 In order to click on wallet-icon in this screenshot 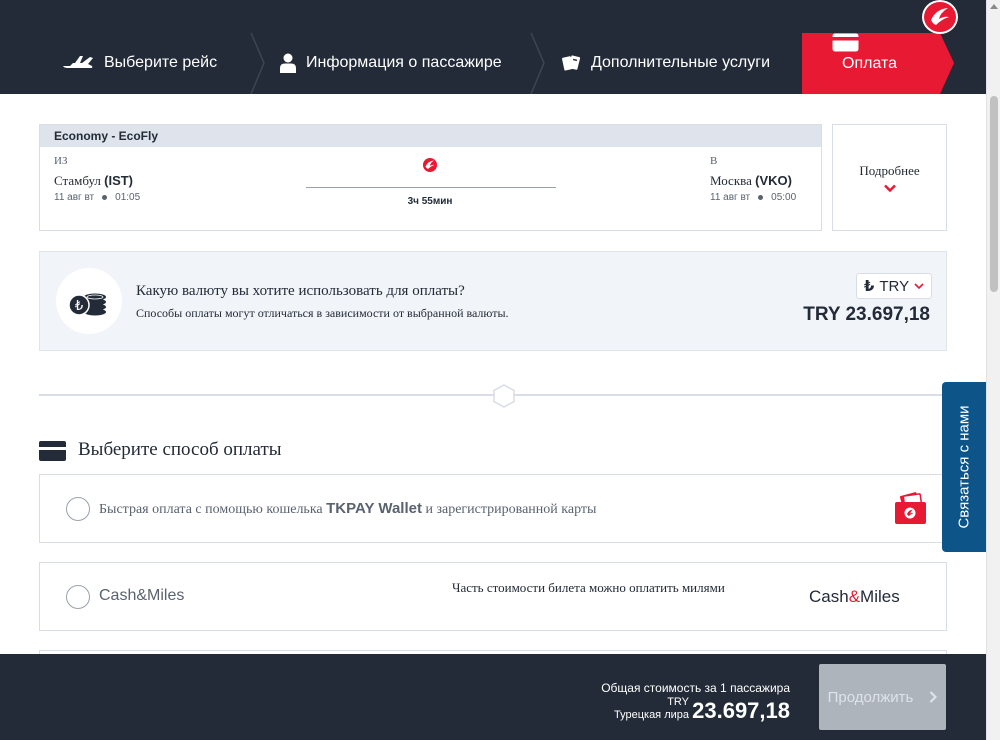, I will do `click(910, 508)`.